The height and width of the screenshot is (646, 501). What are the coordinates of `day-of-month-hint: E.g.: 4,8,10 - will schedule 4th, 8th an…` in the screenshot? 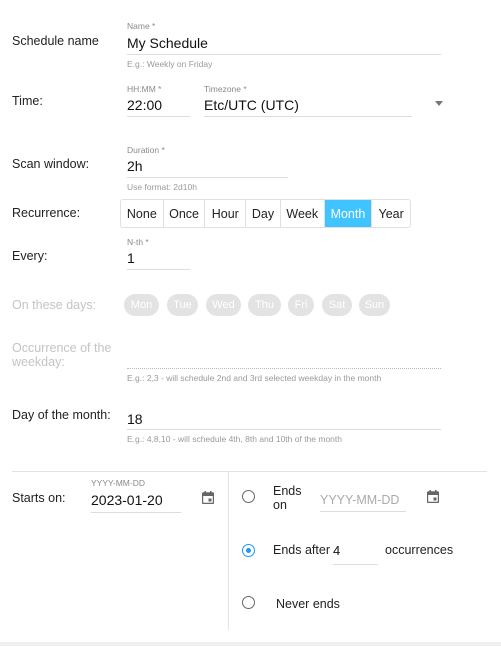 It's located at (234, 439).